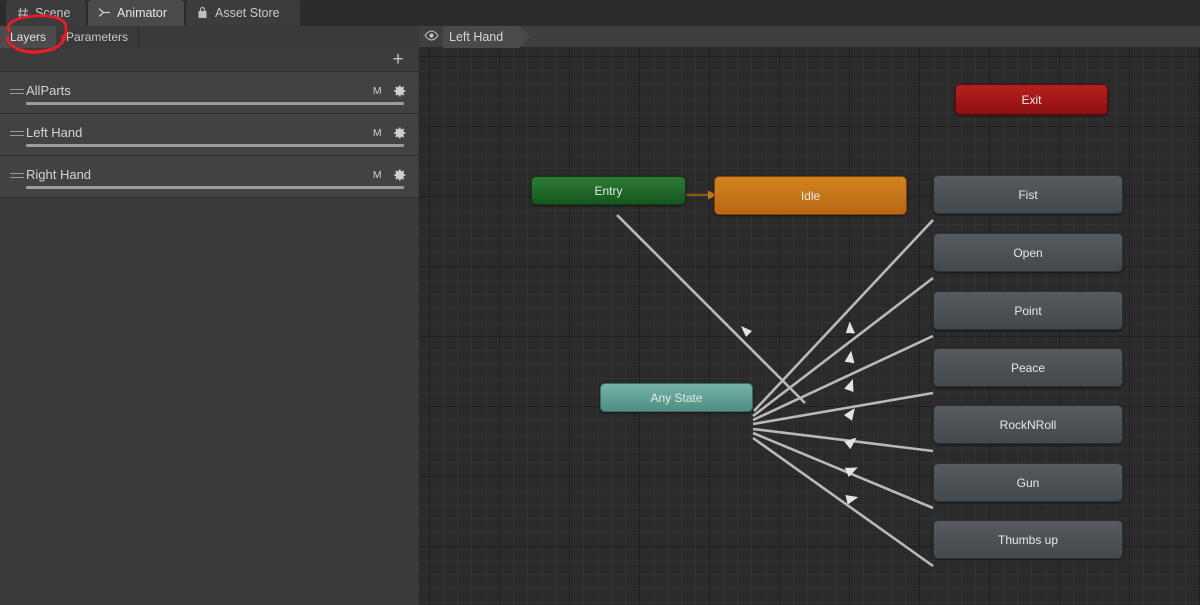  What do you see at coordinates (476, 36) in the screenshot?
I see `breadcrumb-label: Left Hand` at bounding box center [476, 36].